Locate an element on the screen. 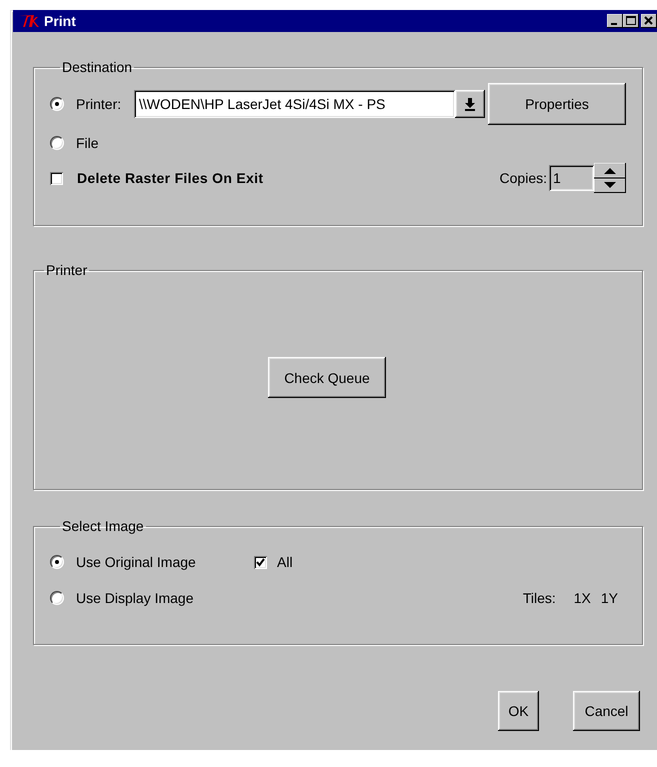 This screenshot has width=657, height=767. tiles-x-value: 1X is located at coordinates (582, 598).